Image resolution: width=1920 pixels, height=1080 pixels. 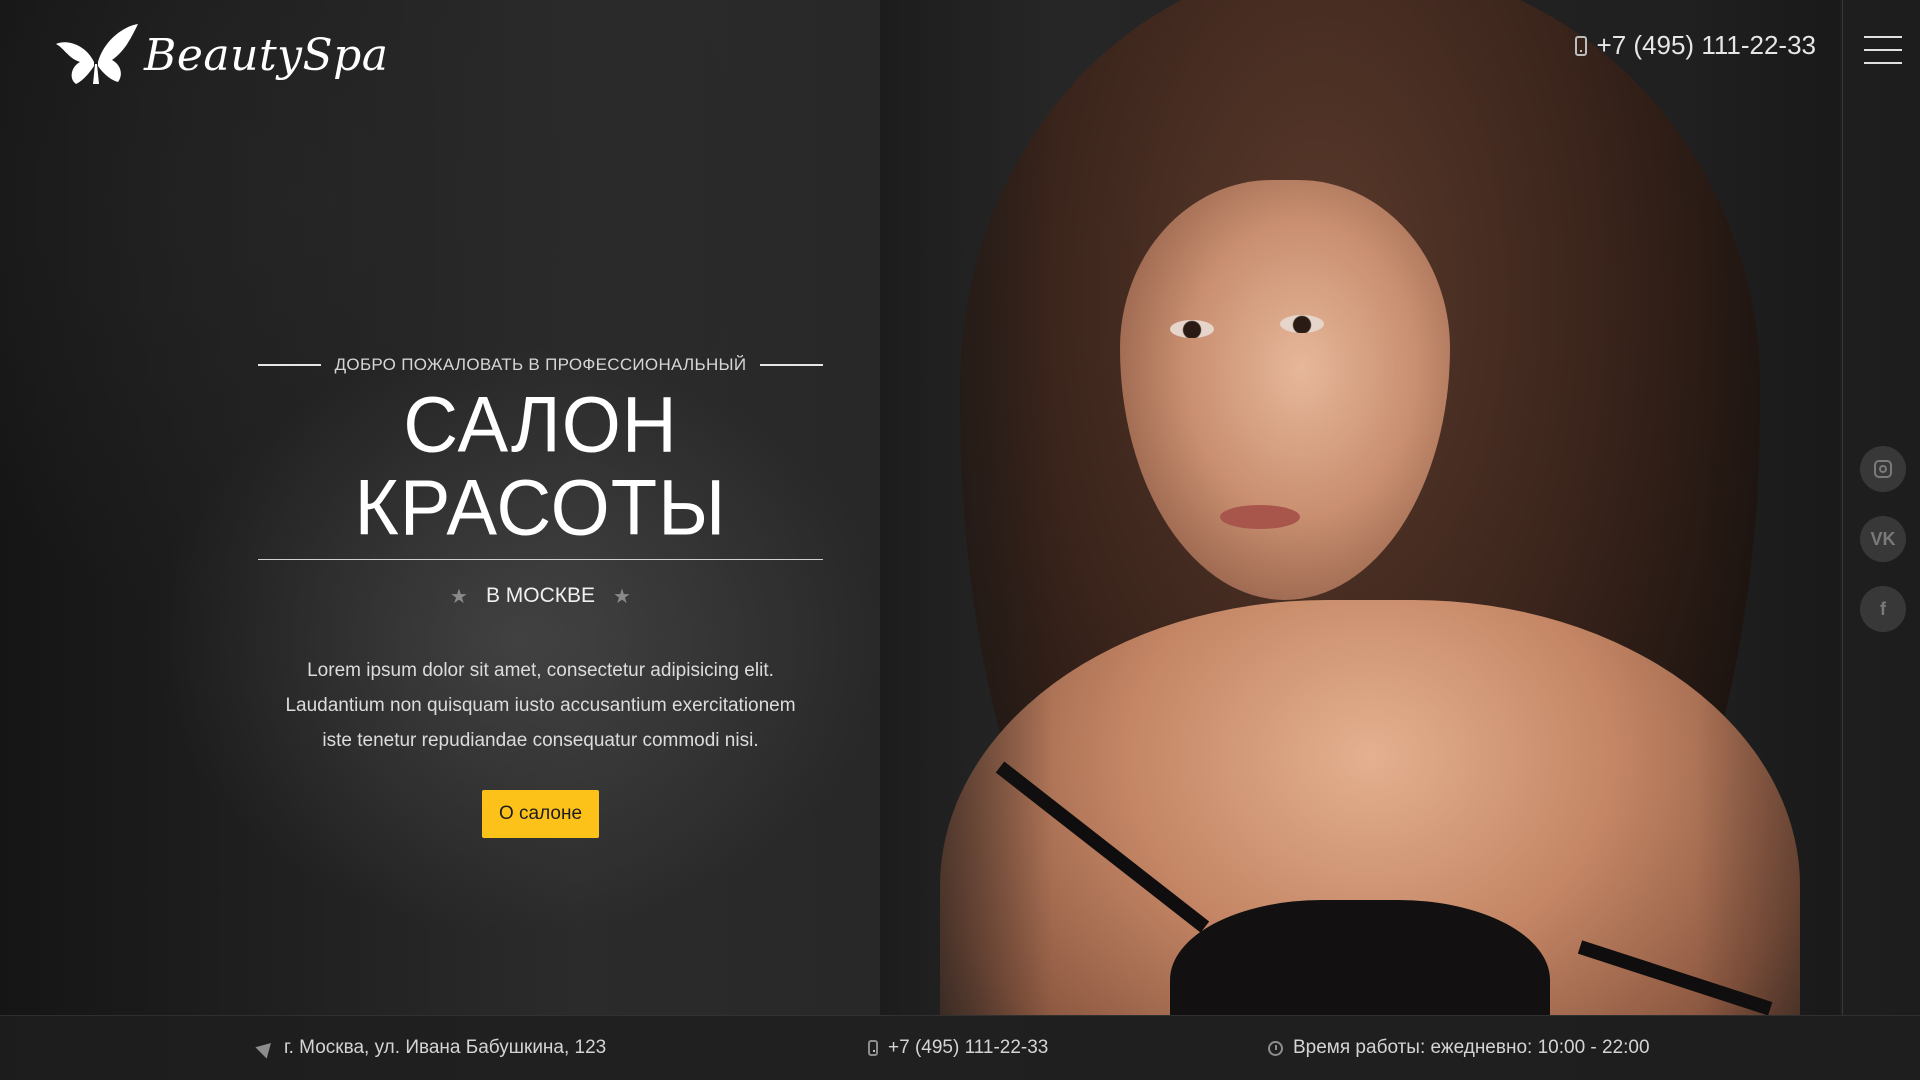 What do you see at coordinates (540, 466) in the screenshot?
I see `page-title: САЛОН КРАСОТЫ` at bounding box center [540, 466].